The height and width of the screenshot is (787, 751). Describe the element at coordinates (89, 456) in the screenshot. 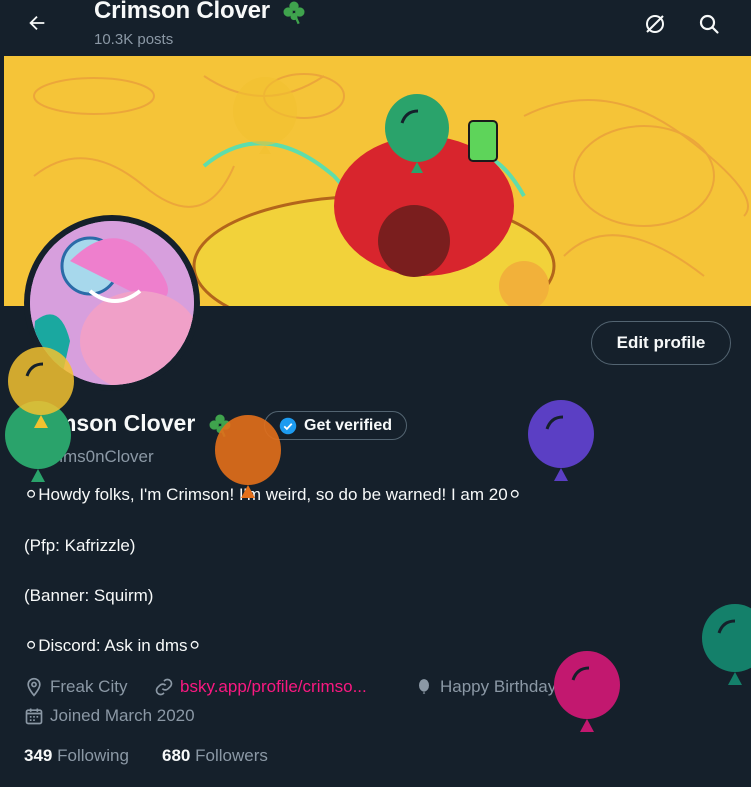

I see `user-handle: @Crims0nClover` at that location.